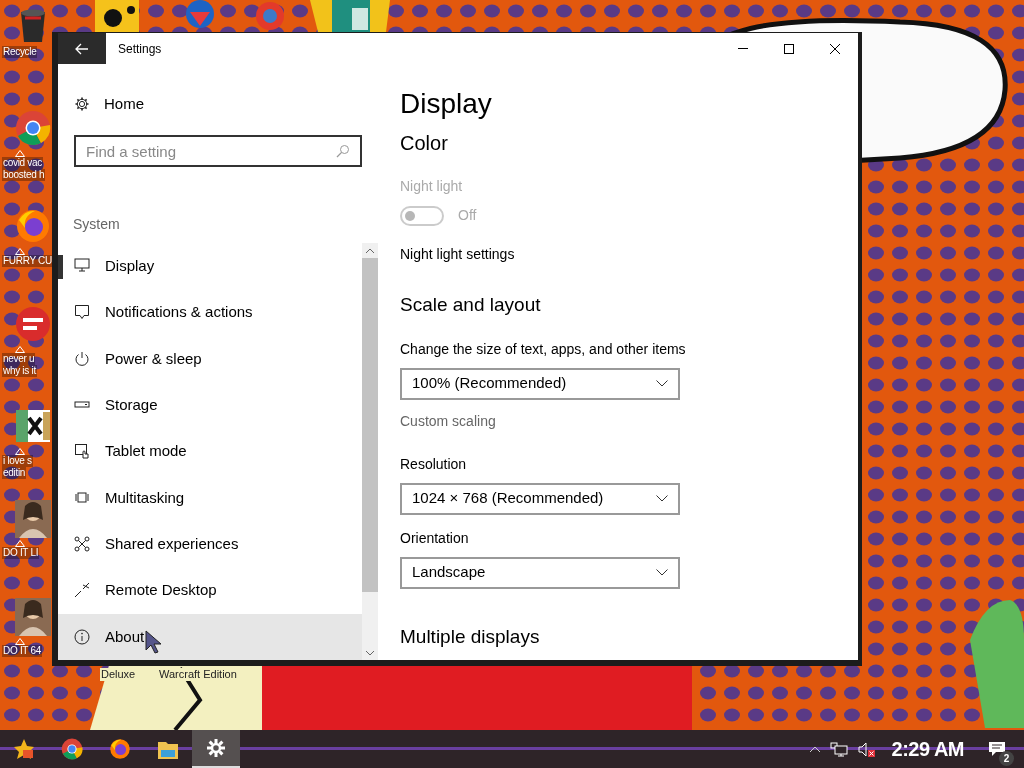 The height and width of the screenshot is (768, 1024). Describe the element at coordinates (789, 48) in the screenshot. I see `maximize-icon` at that location.